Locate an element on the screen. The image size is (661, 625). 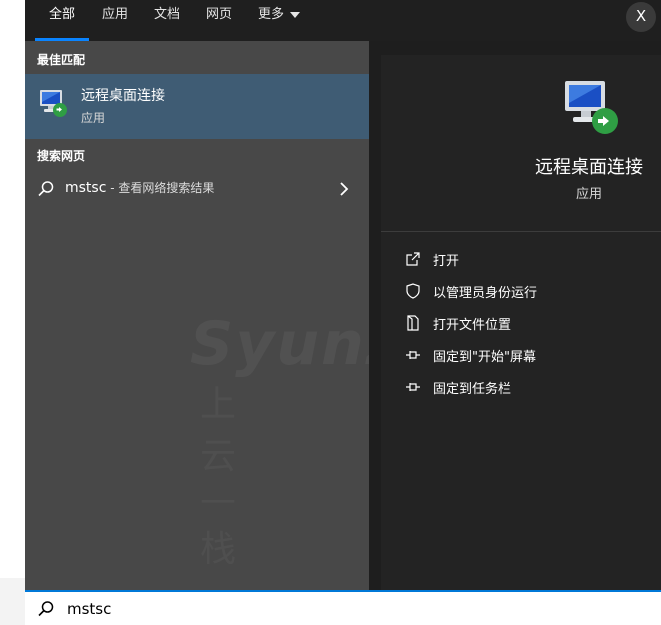
action-open: 打开 is located at coordinates (518, 259).